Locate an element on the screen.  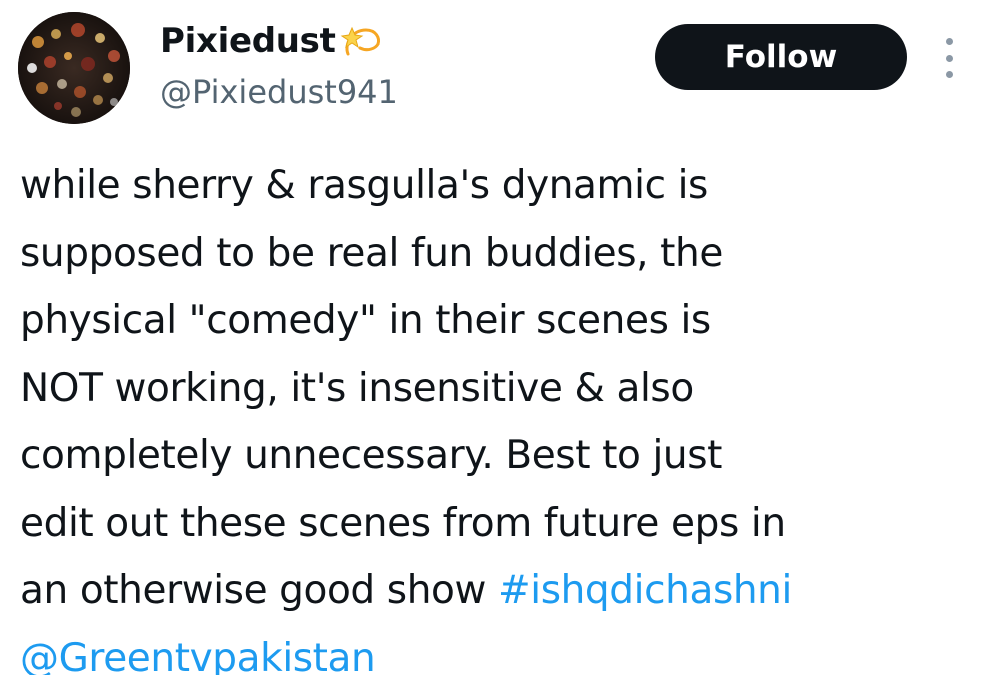
tweet-text-line: supposed to be real fun buddies, the is located at coordinates (371, 253).